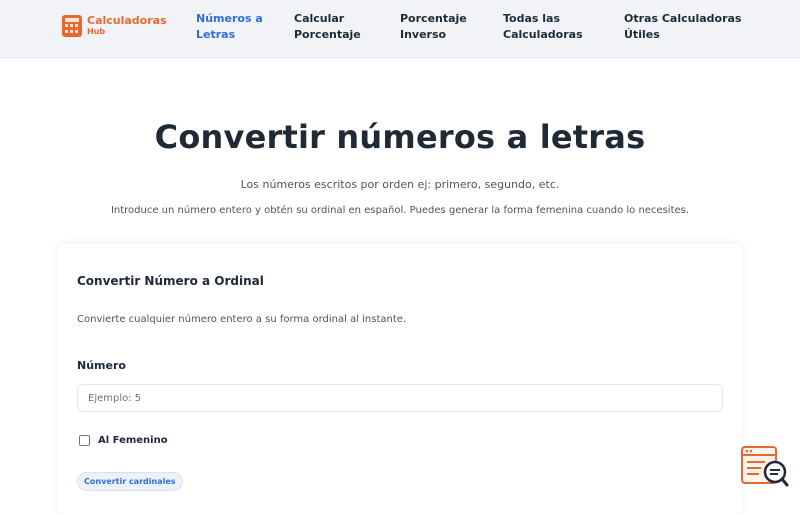  I want to click on calculator-icon, so click(72, 26).